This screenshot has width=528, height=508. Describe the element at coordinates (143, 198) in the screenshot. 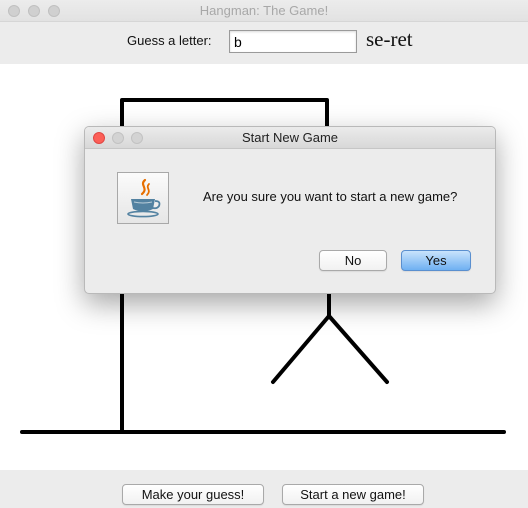

I see `java-icon` at that location.